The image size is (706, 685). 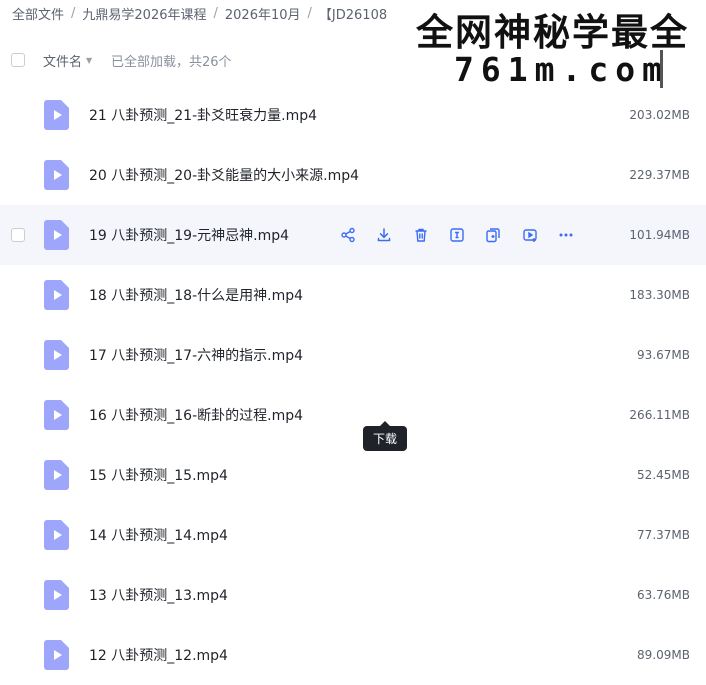 What do you see at coordinates (63, 62) in the screenshot?
I see `column-name-label: 文件名` at bounding box center [63, 62].